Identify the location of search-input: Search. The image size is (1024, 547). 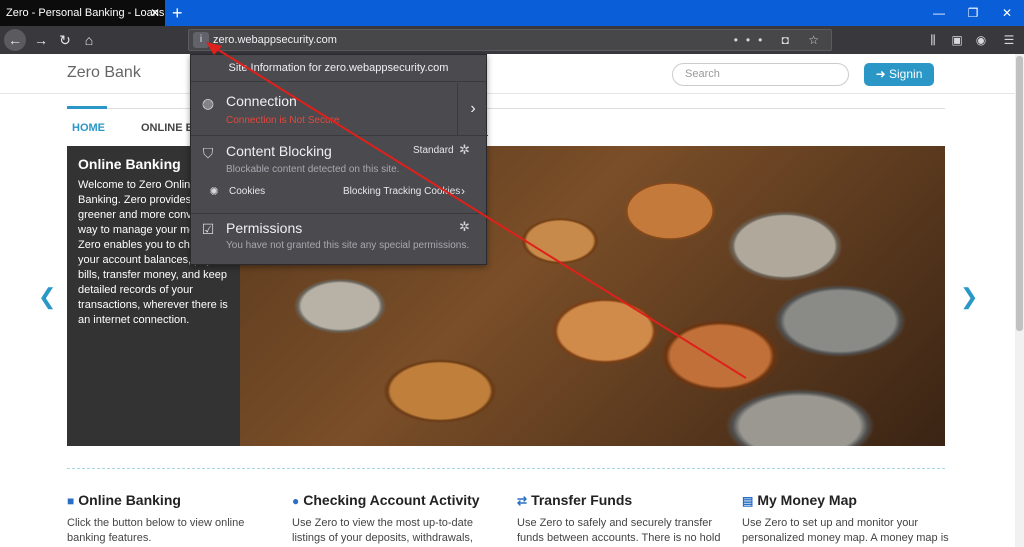
(760, 74).